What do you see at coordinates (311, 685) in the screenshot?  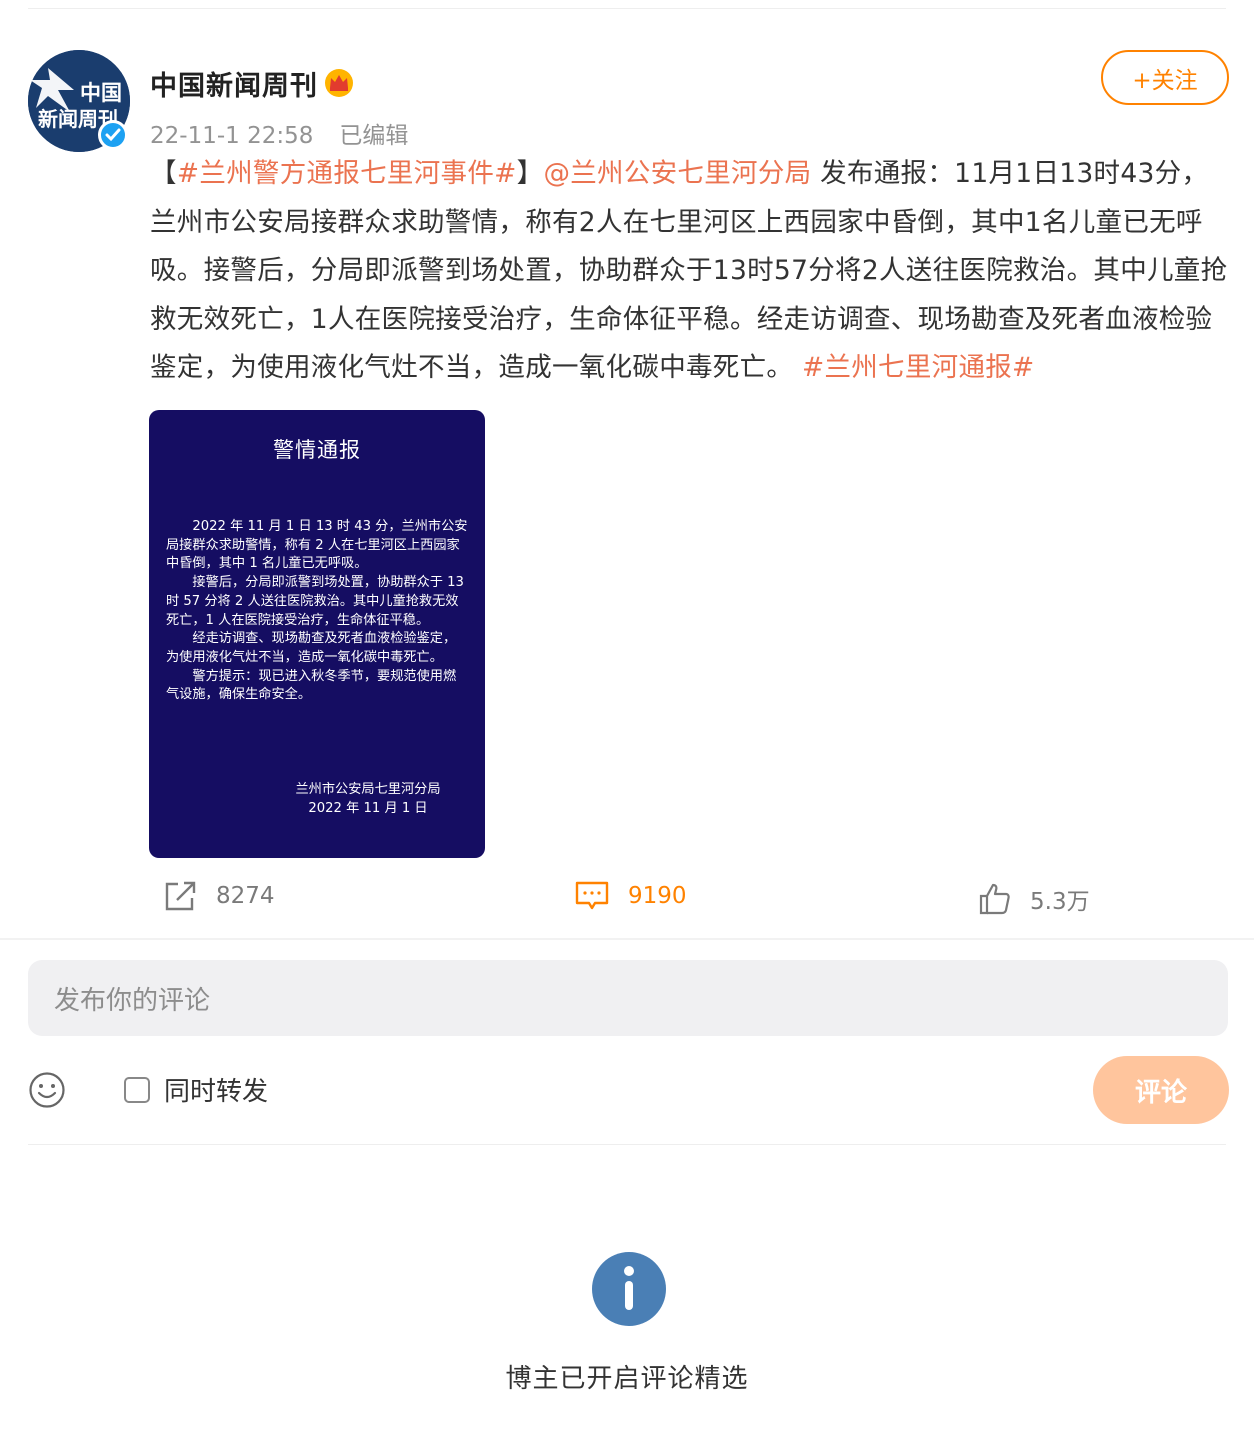 I see `notice-paragraph: 警方提示：现已进入秋冬季节，要规范使用燃气设施，确保生命安全。` at bounding box center [311, 685].